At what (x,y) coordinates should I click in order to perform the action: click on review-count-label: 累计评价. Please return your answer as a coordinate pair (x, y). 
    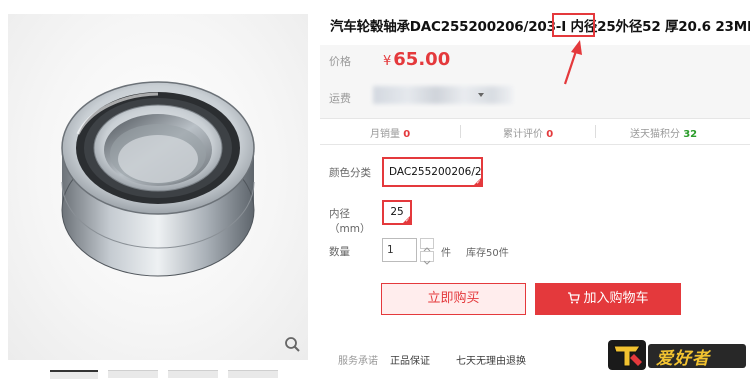
    Looking at the image, I should click on (523, 134).